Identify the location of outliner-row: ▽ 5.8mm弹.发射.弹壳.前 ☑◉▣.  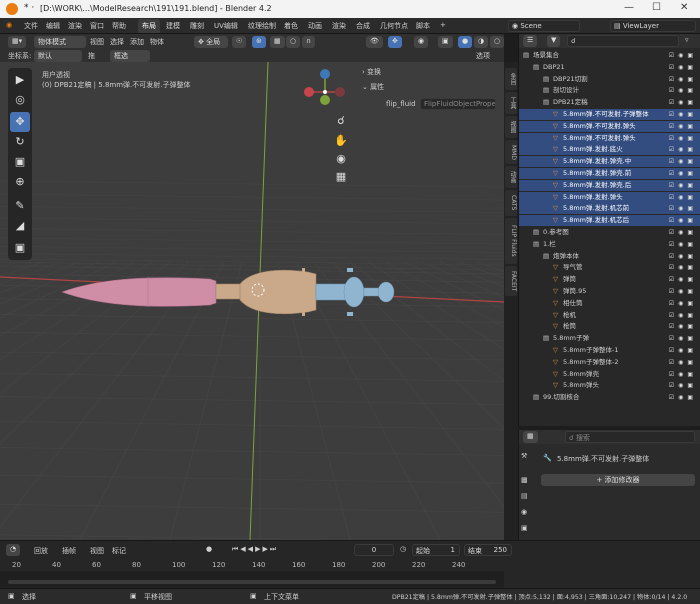
(609, 173).